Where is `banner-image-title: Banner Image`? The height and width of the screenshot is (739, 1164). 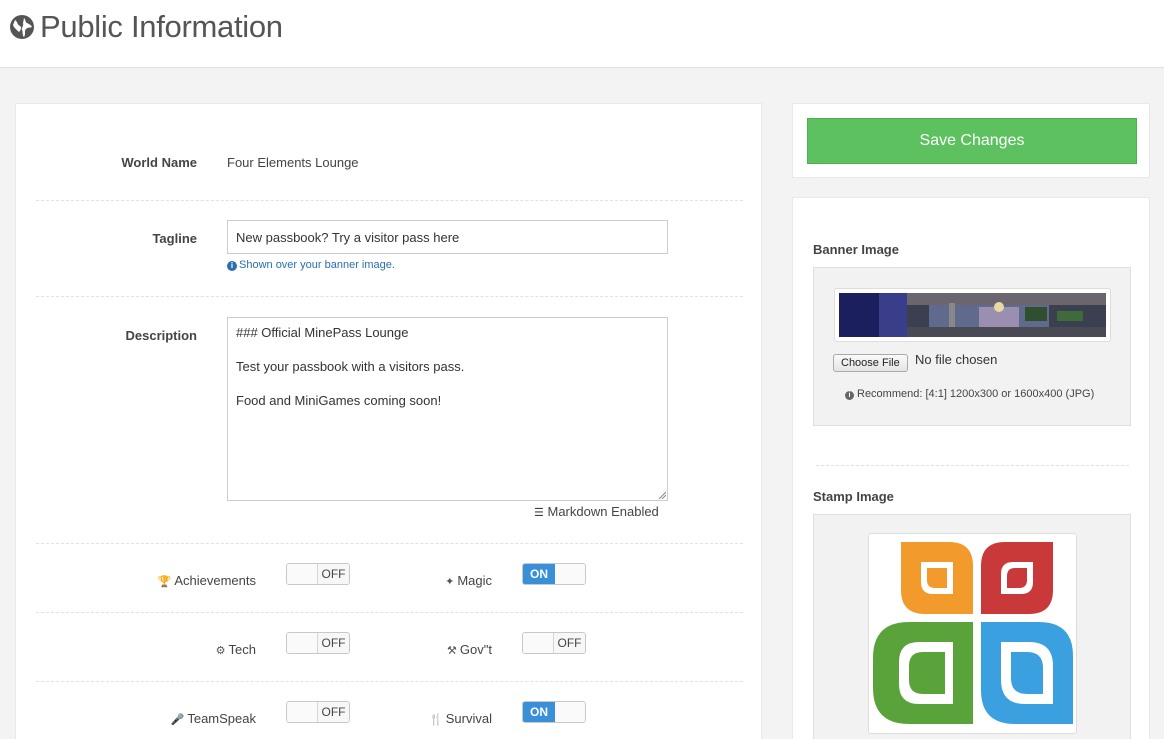
banner-image-title: Banner Image is located at coordinates (856, 249).